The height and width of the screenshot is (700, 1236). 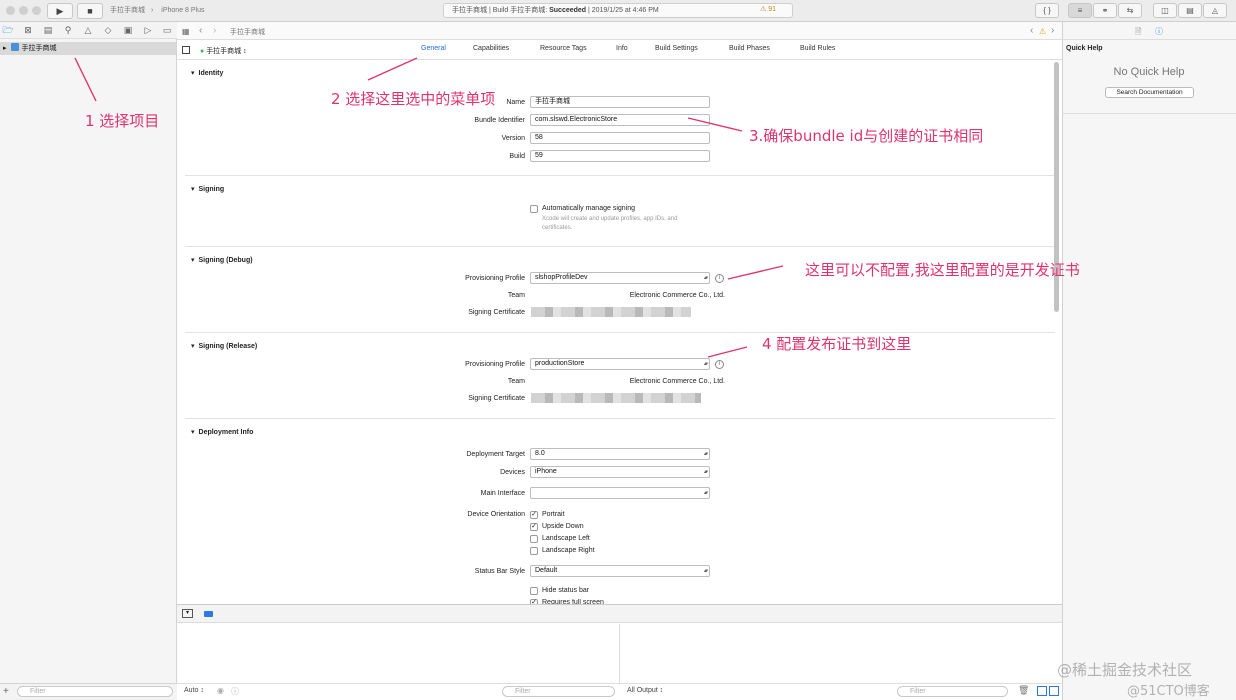 What do you see at coordinates (534, 209) in the screenshot?
I see `auto-signing-checkbox` at bounding box center [534, 209].